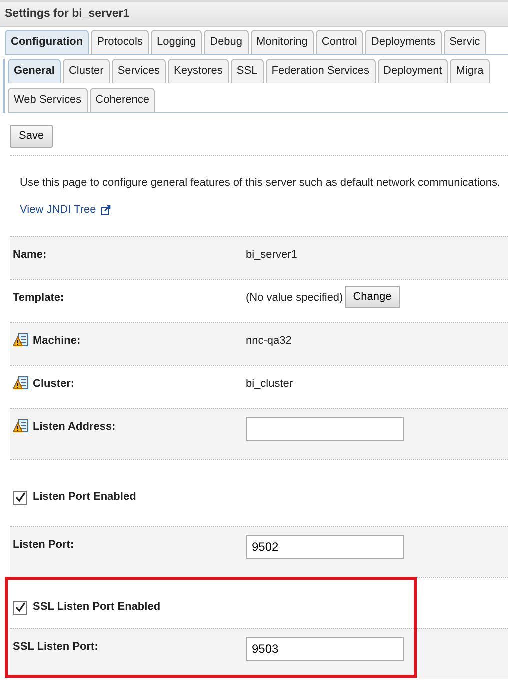  What do you see at coordinates (74, 427) in the screenshot?
I see `field-label: Listen Address:` at bounding box center [74, 427].